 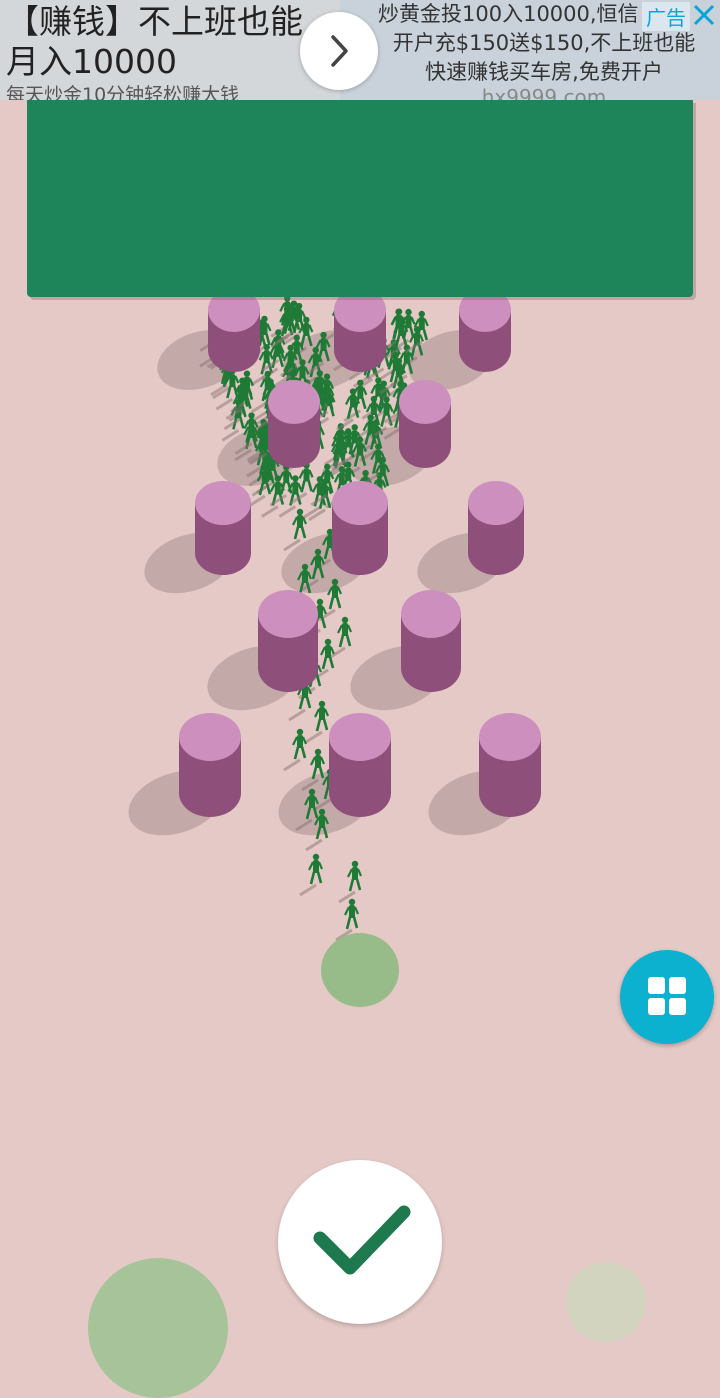 I want to click on checkmark-icon, so click(x=362, y=1240).